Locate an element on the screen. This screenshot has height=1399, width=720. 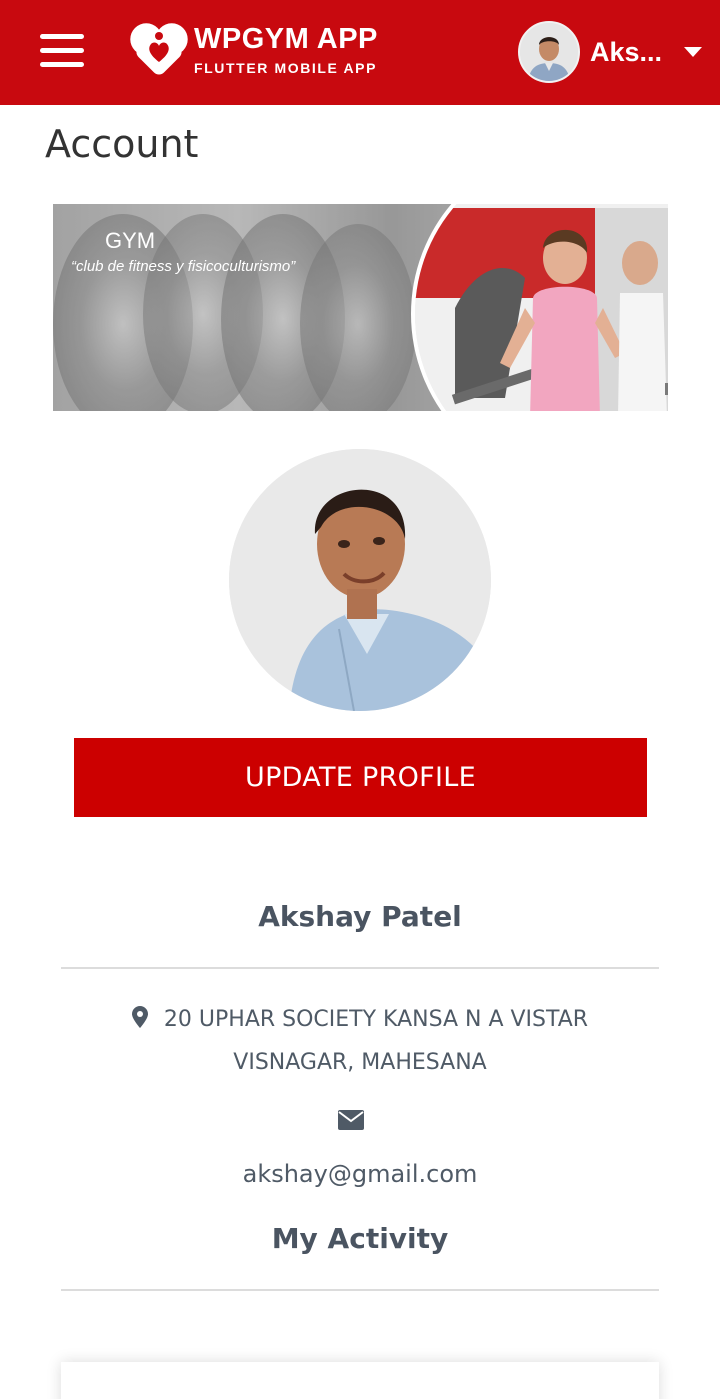
hamburger-menu-icon is located at coordinates (62, 51).